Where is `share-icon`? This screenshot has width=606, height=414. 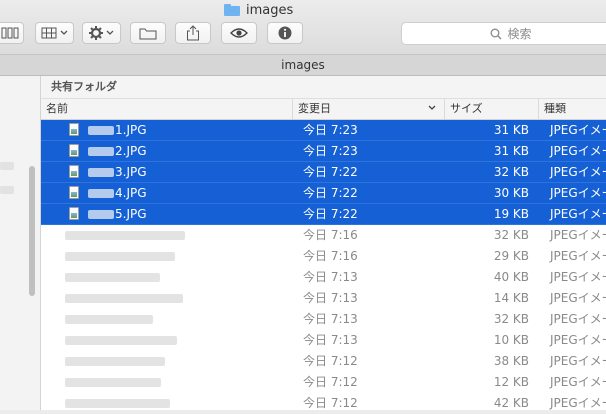
share-icon is located at coordinates (193, 33).